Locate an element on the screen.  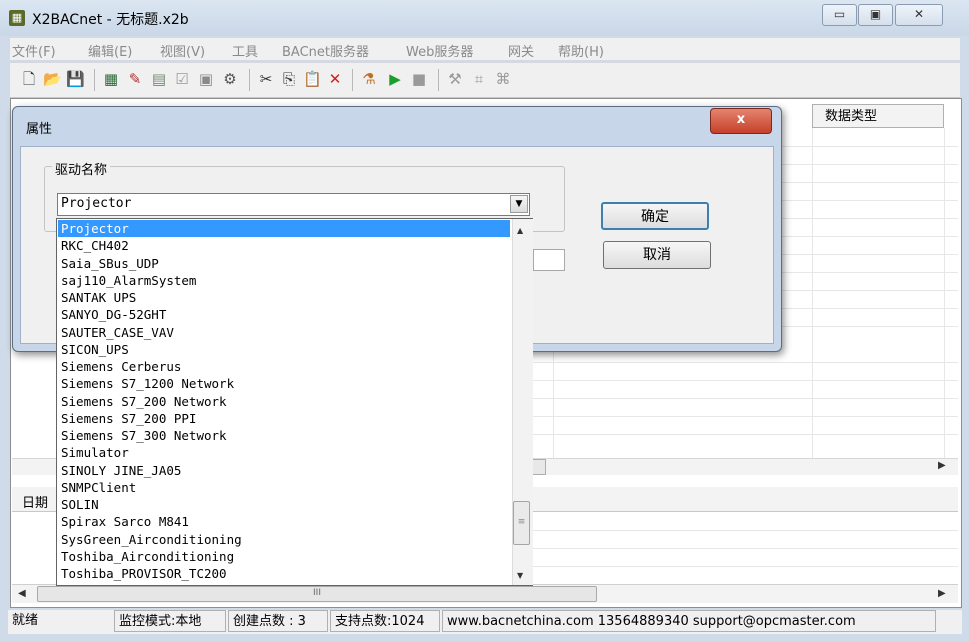
dropdown-option: Siemens S7_200 Network is located at coordinates (284, 401).